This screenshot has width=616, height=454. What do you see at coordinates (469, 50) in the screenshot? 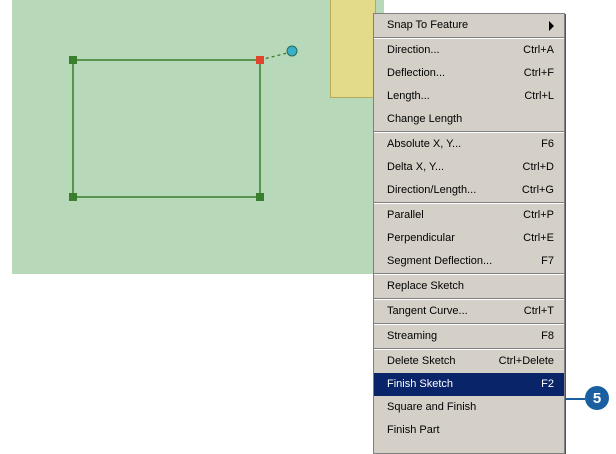
I see `menu-item-direction: Direction... Ctrl+A` at bounding box center [469, 50].